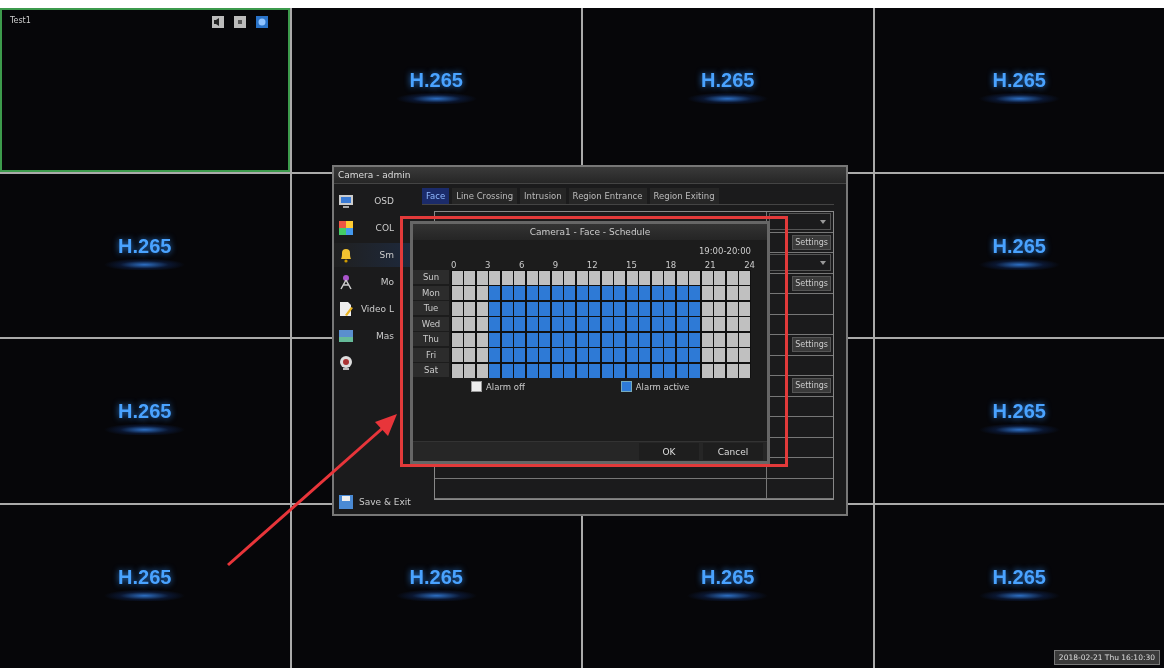 The width and height of the screenshot is (1164, 668). I want to click on tab: Intrusion, so click(543, 196).